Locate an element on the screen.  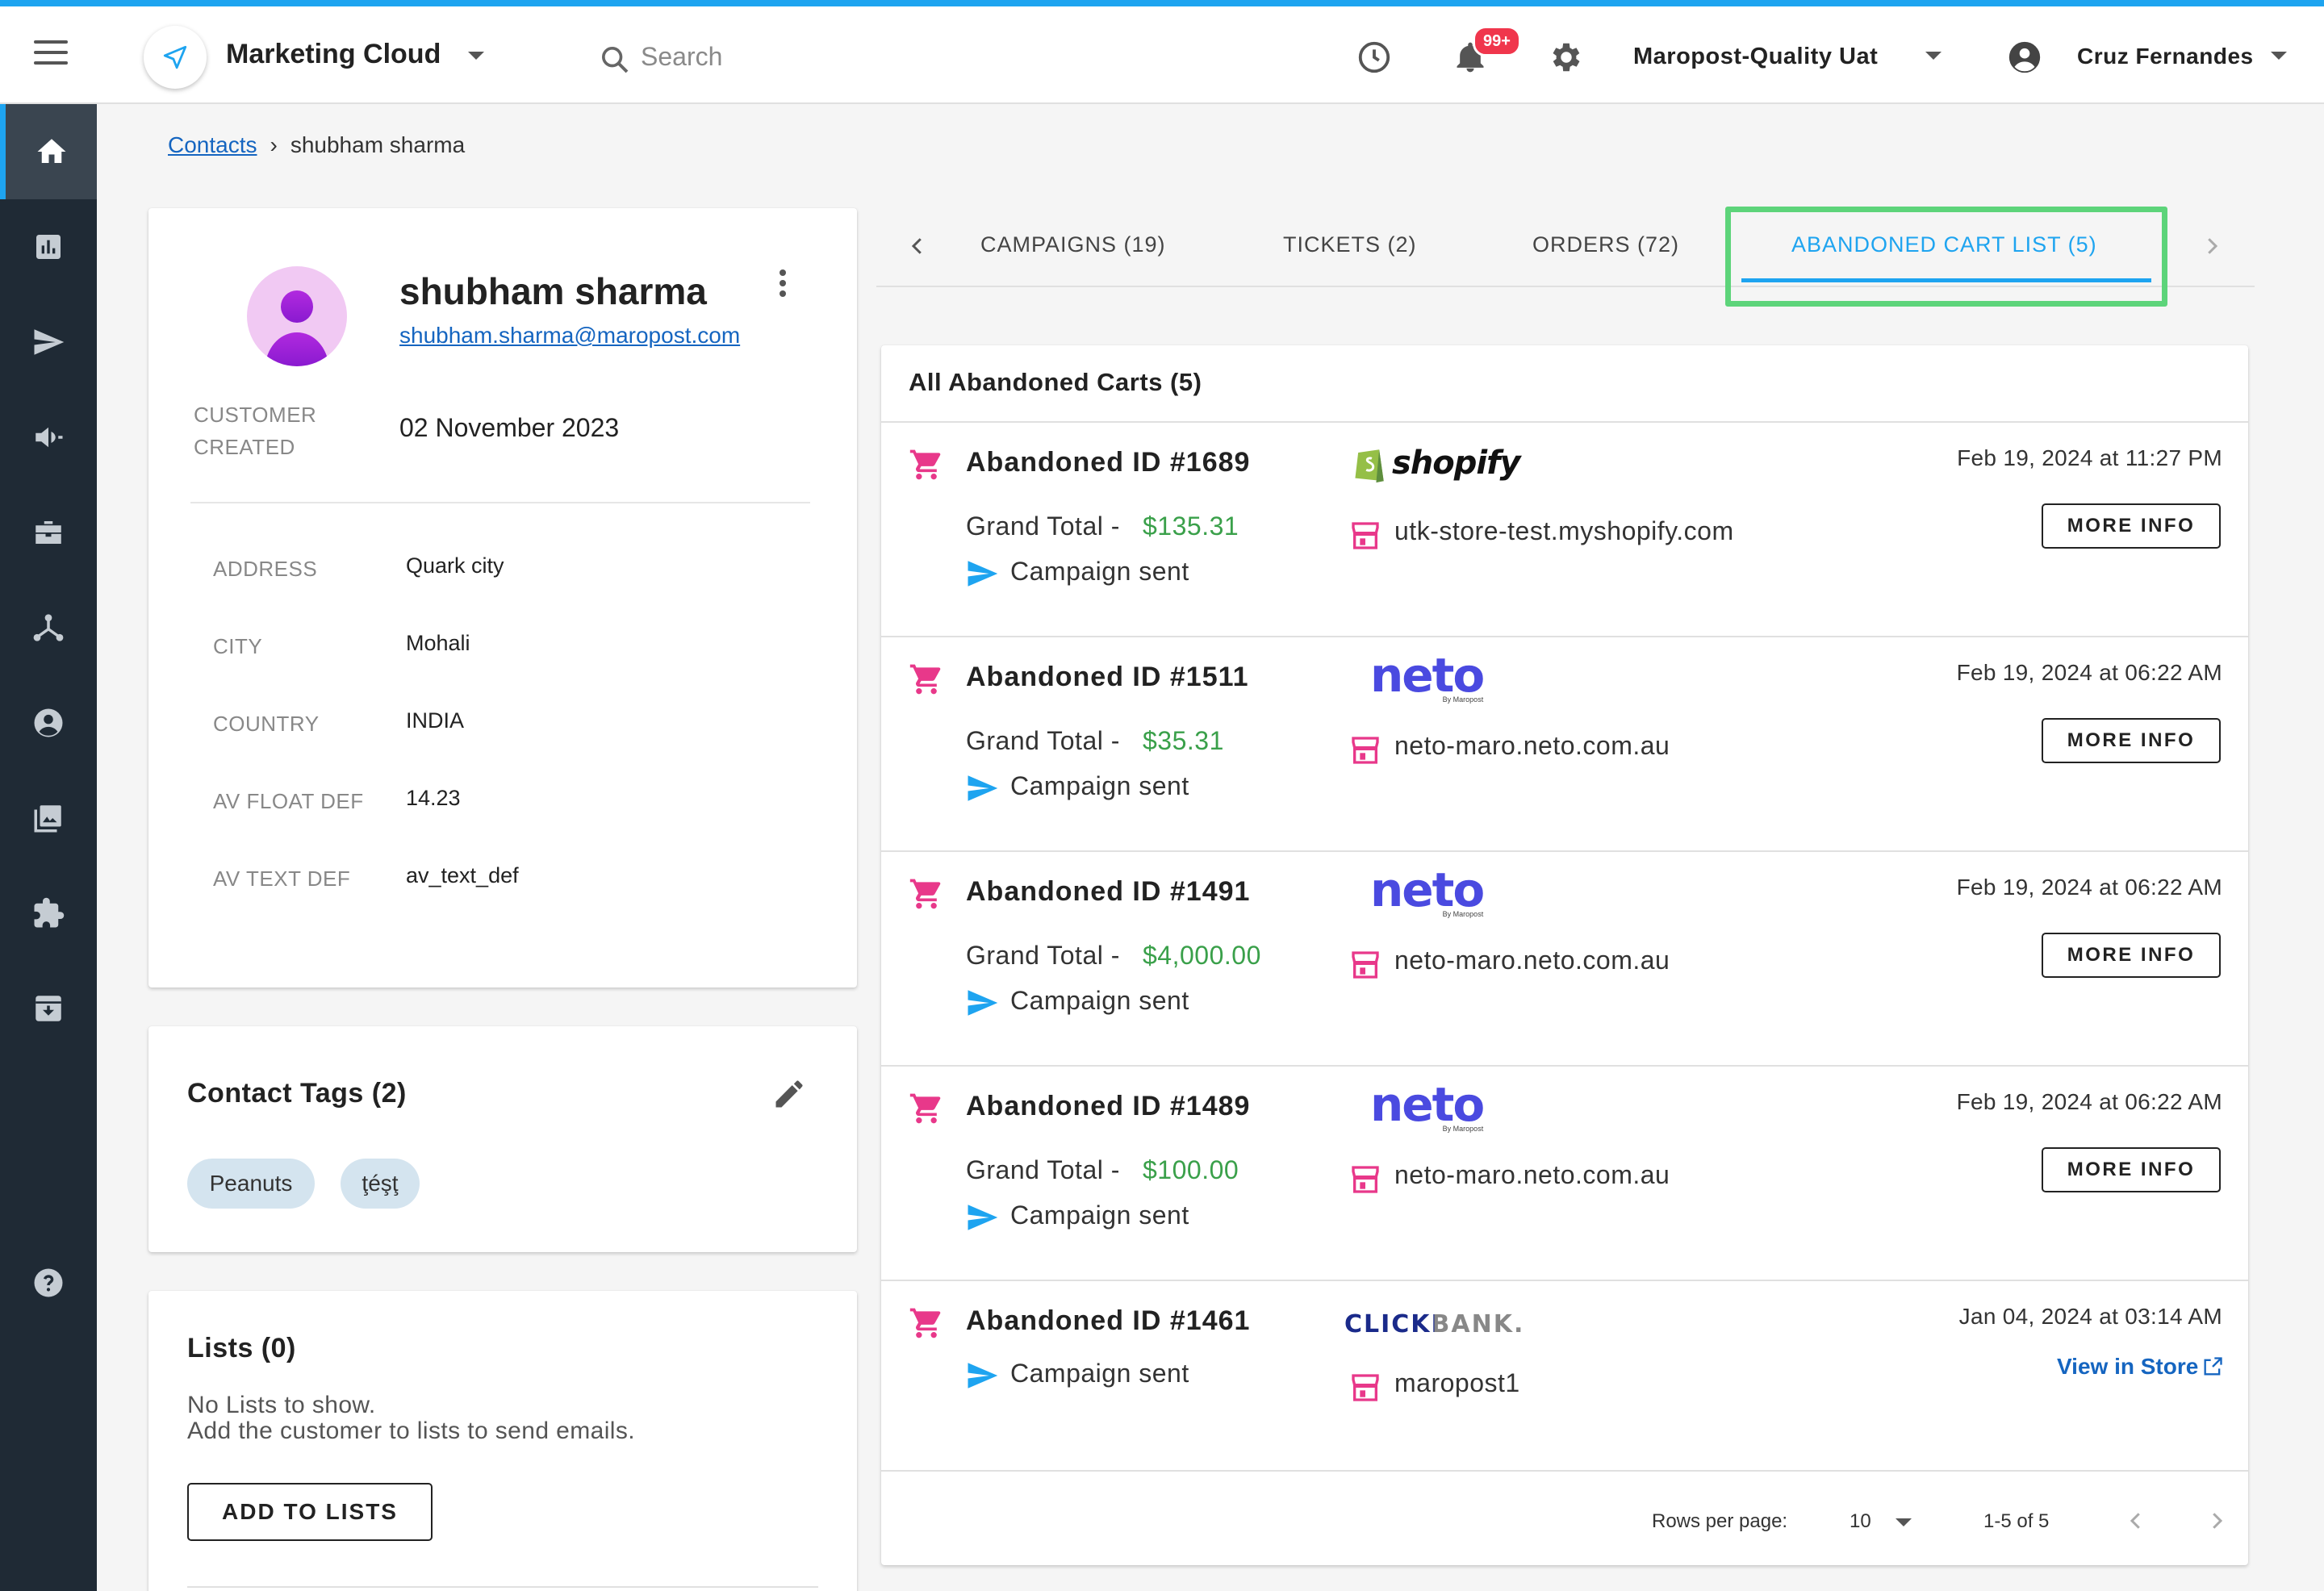
grand-total-label: Grand Total - is located at coordinates (1043, 1169).